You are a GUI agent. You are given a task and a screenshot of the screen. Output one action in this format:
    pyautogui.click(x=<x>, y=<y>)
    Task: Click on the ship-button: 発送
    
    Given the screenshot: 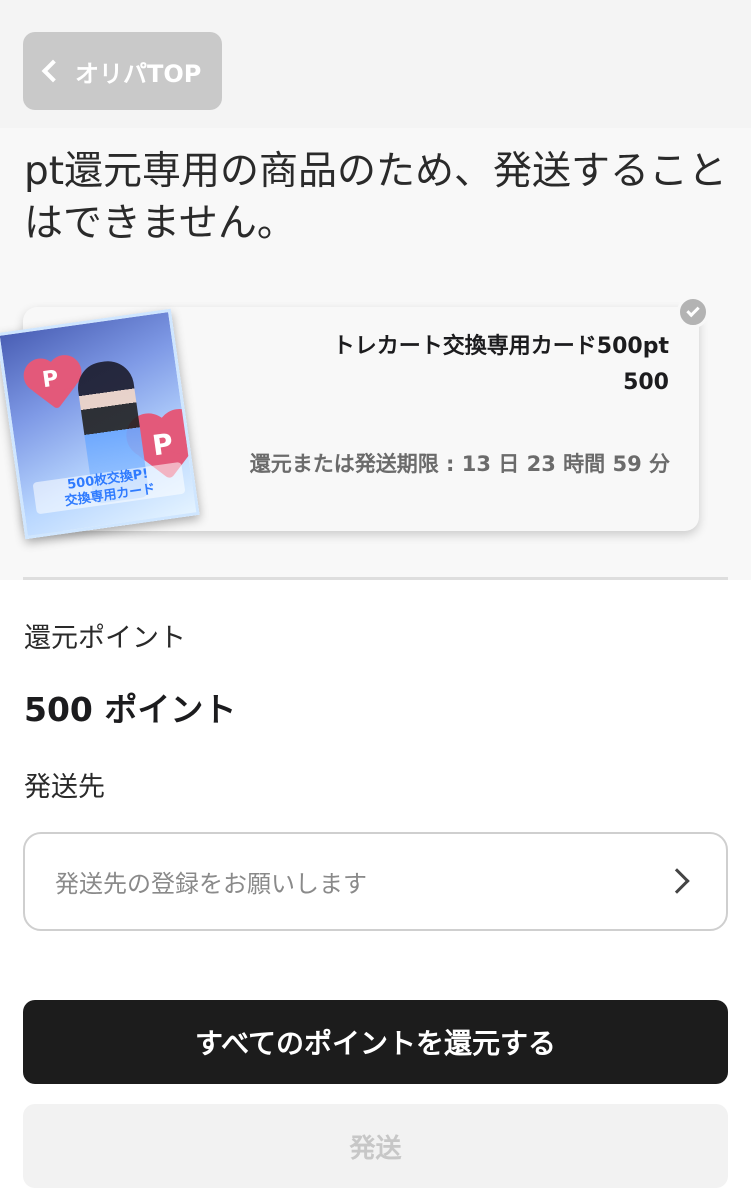 What is the action you would take?
    pyautogui.click(x=375, y=1146)
    